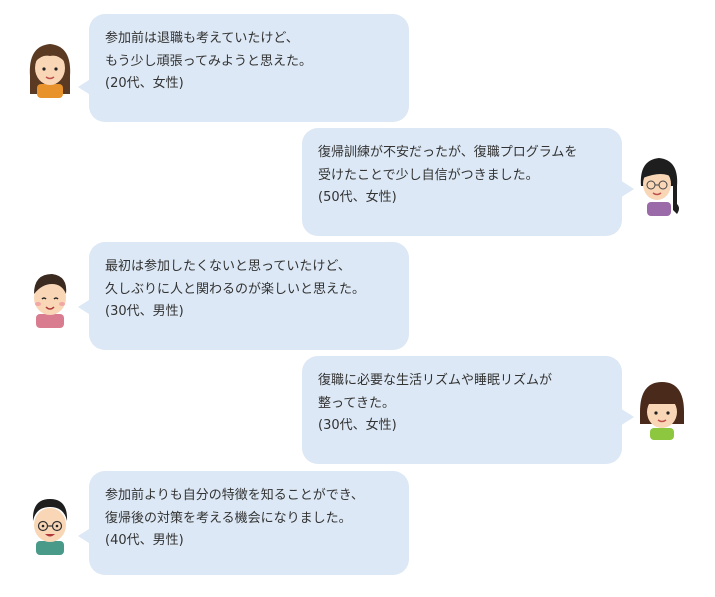  I want to click on bubble-line-1: 復職に必要な生活リズムや睡眠リズムが, so click(435, 380).